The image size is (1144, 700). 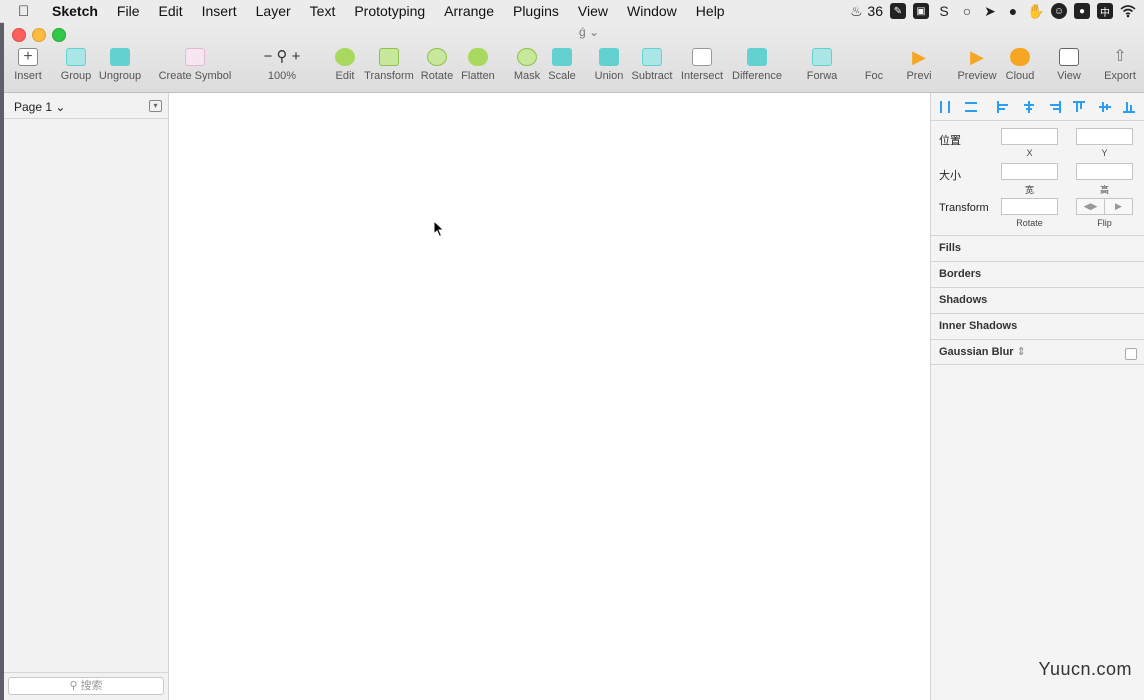 What do you see at coordinates (39, 35) in the screenshot?
I see `minimize-window-button` at bounding box center [39, 35].